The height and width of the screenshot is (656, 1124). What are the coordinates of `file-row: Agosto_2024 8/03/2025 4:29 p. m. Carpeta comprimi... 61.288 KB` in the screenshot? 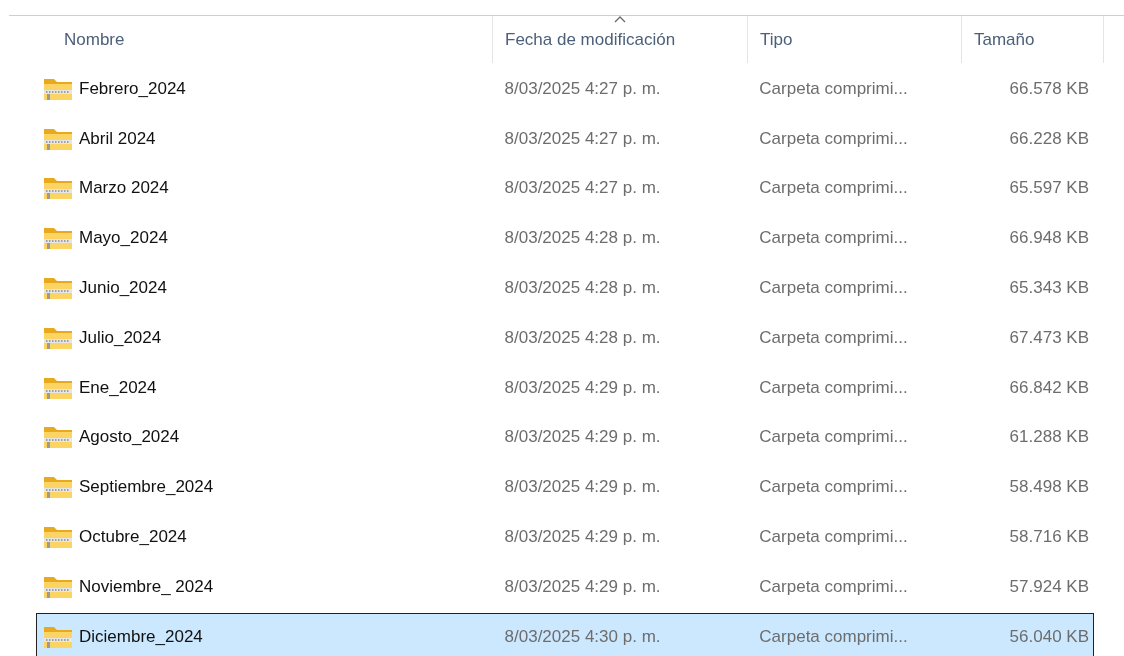 It's located at (565, 437).